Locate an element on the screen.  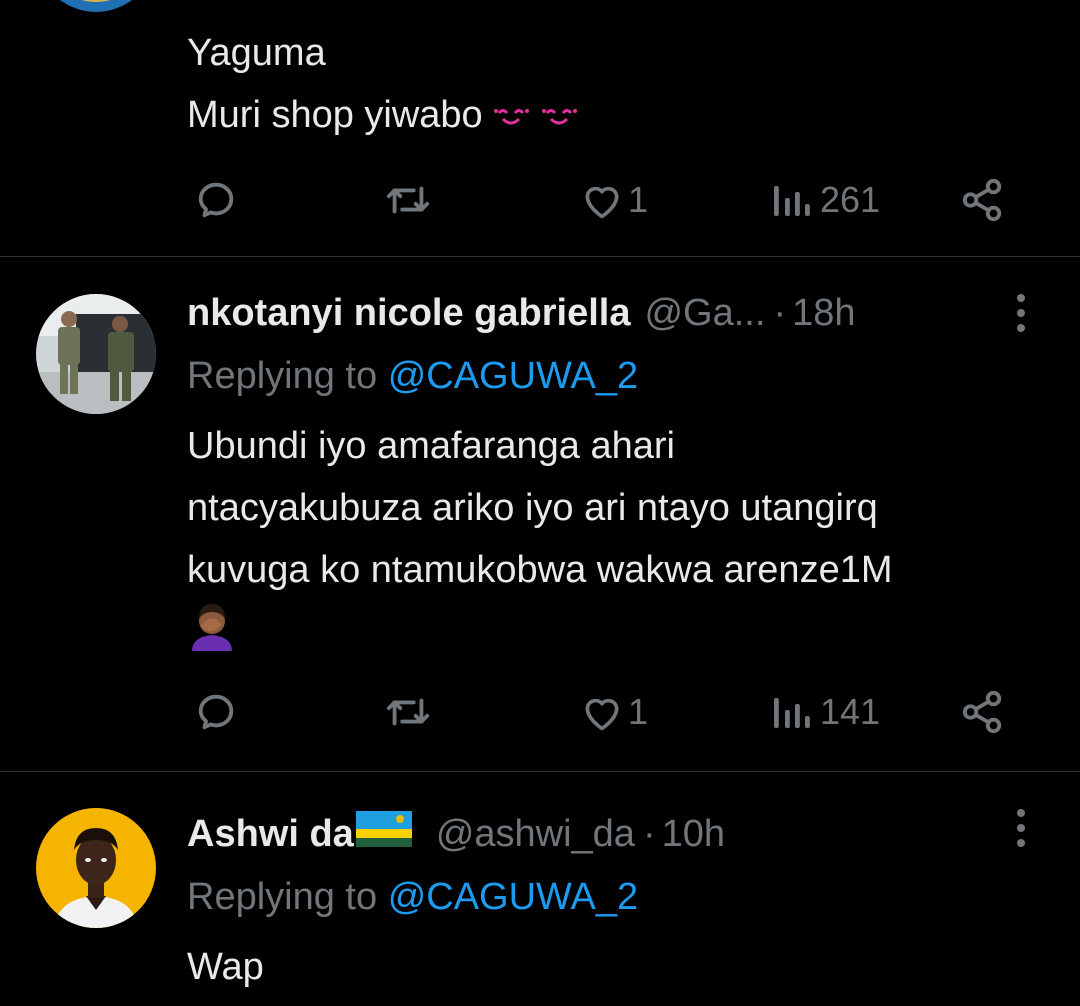
views-button: 141 is located at coordinates (826, 712).